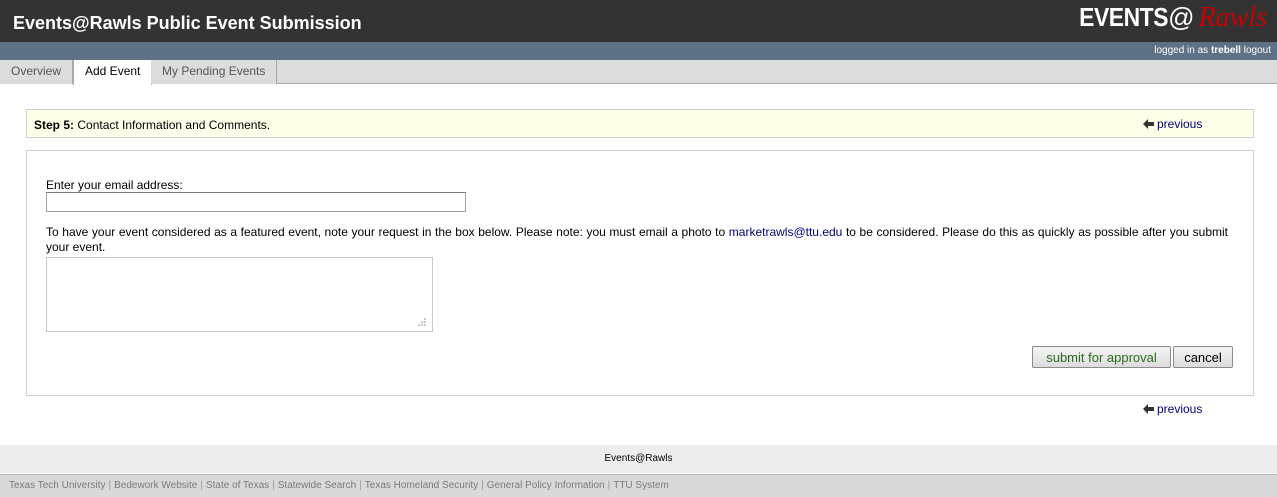 The height and width of the screenshot is (497, 1277). What do you see at coordinates (57, 485) in the screenshot?
I see `footer-link-texas-tech: Texas Tech University` at bounding box center [57, 485].